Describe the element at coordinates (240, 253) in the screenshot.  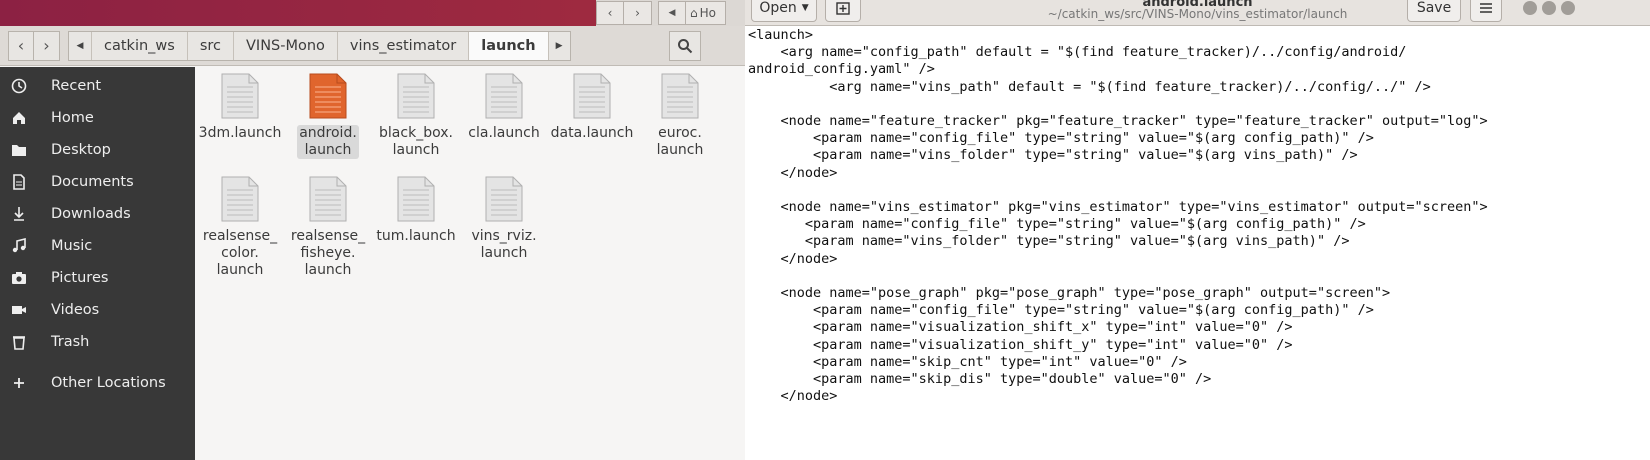
I see `file-name-label: realsense_ color. launch` at that location.